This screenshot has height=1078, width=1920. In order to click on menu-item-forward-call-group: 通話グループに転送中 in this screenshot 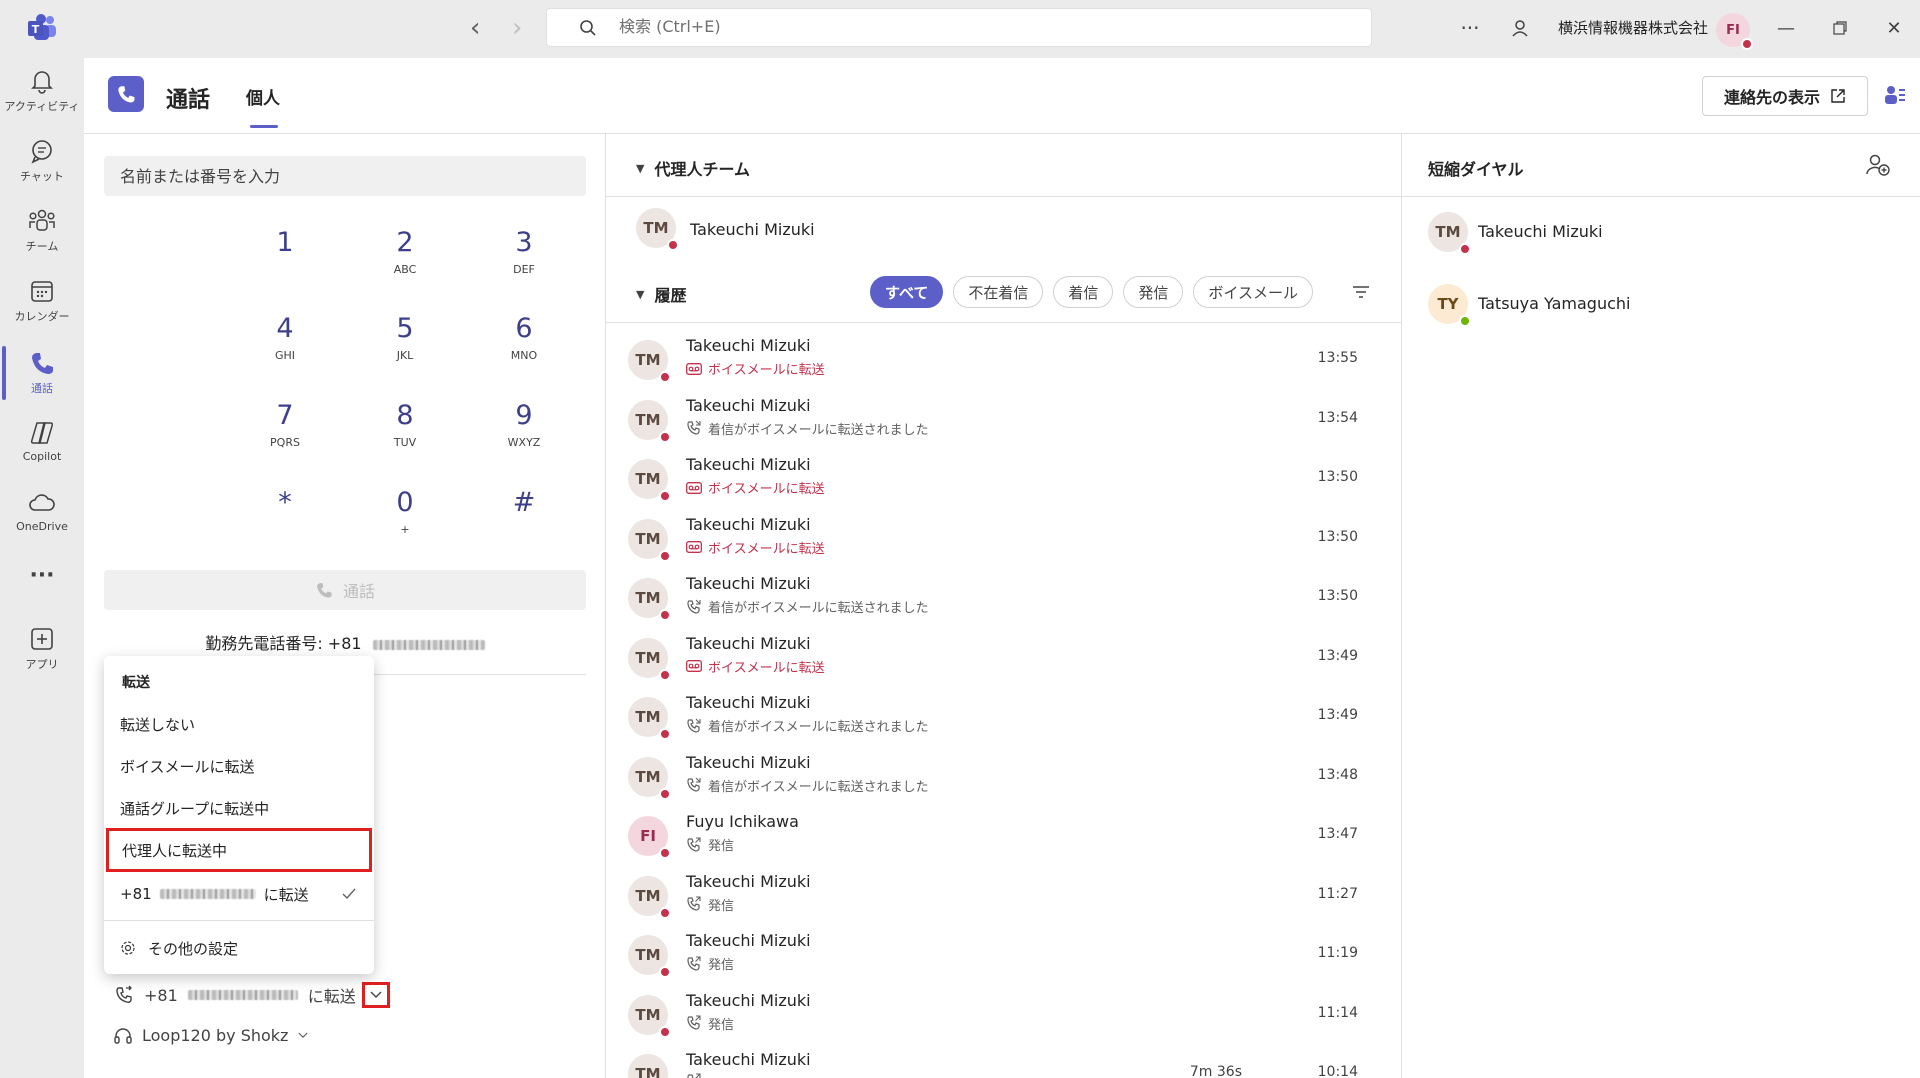, I will do `click(239, 808)`.